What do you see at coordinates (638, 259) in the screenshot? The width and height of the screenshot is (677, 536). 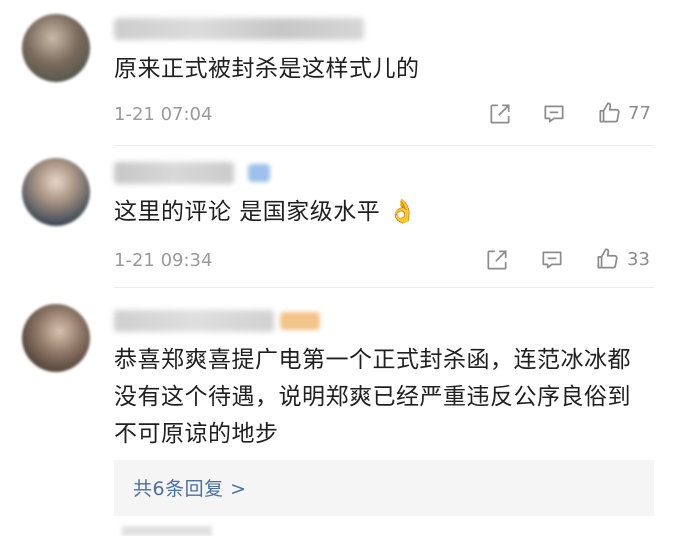 I see `like-count: 33` at bounding box center [638, 259].